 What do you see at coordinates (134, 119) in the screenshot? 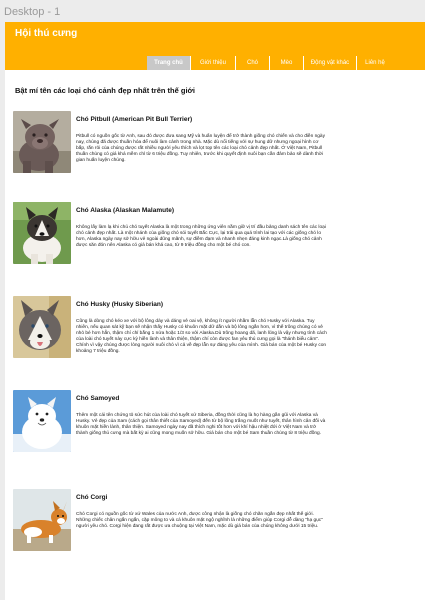
I see `article-title: Chó Pitbull (American Pit Bull Terrier)` at bounding box center [134, 119].